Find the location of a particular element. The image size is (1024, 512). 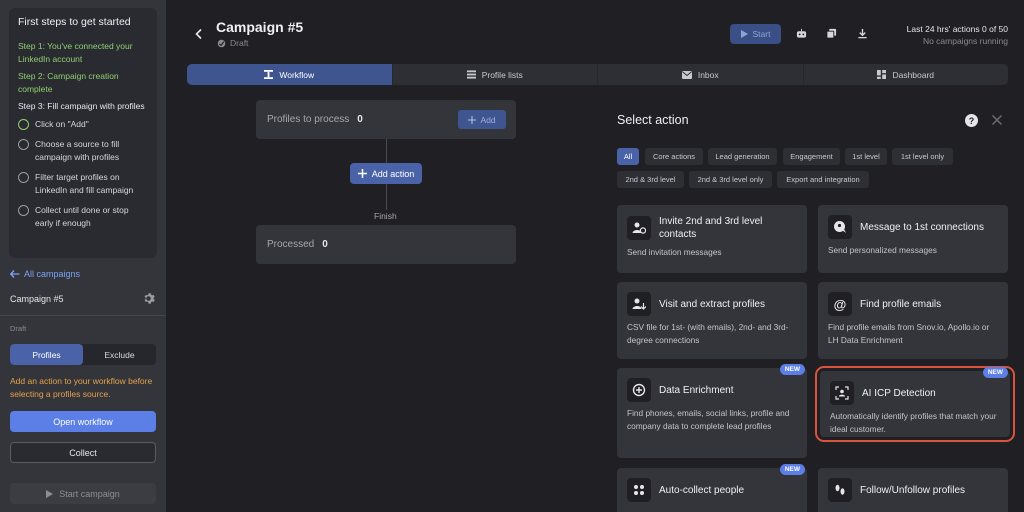

follow-icon is located at coordinates (840, 490).